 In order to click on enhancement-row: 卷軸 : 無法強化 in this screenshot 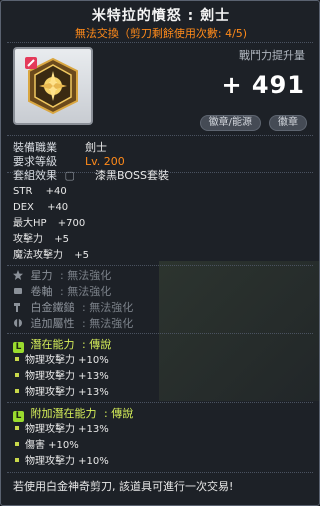, I will do `click(62, 292)`.